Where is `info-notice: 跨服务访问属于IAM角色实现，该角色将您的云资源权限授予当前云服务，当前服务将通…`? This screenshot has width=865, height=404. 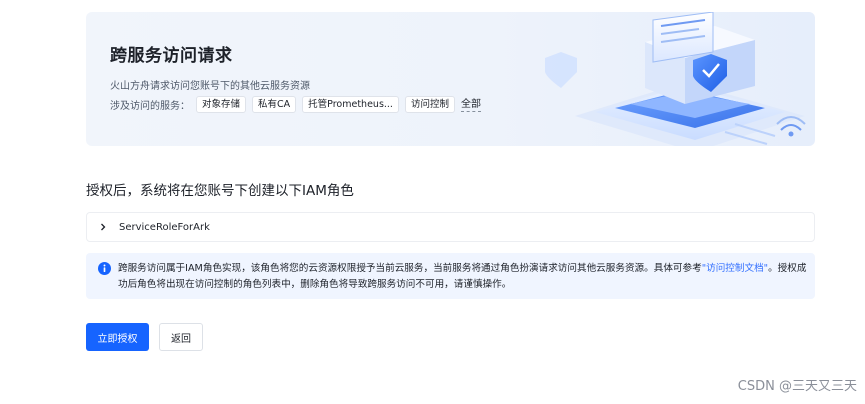 info-notice: 跨服务访问属于IAM角色实现，该角色将您的云资源权限授予当前云服务，当前服务将通… is located at coordinates (450, 276).